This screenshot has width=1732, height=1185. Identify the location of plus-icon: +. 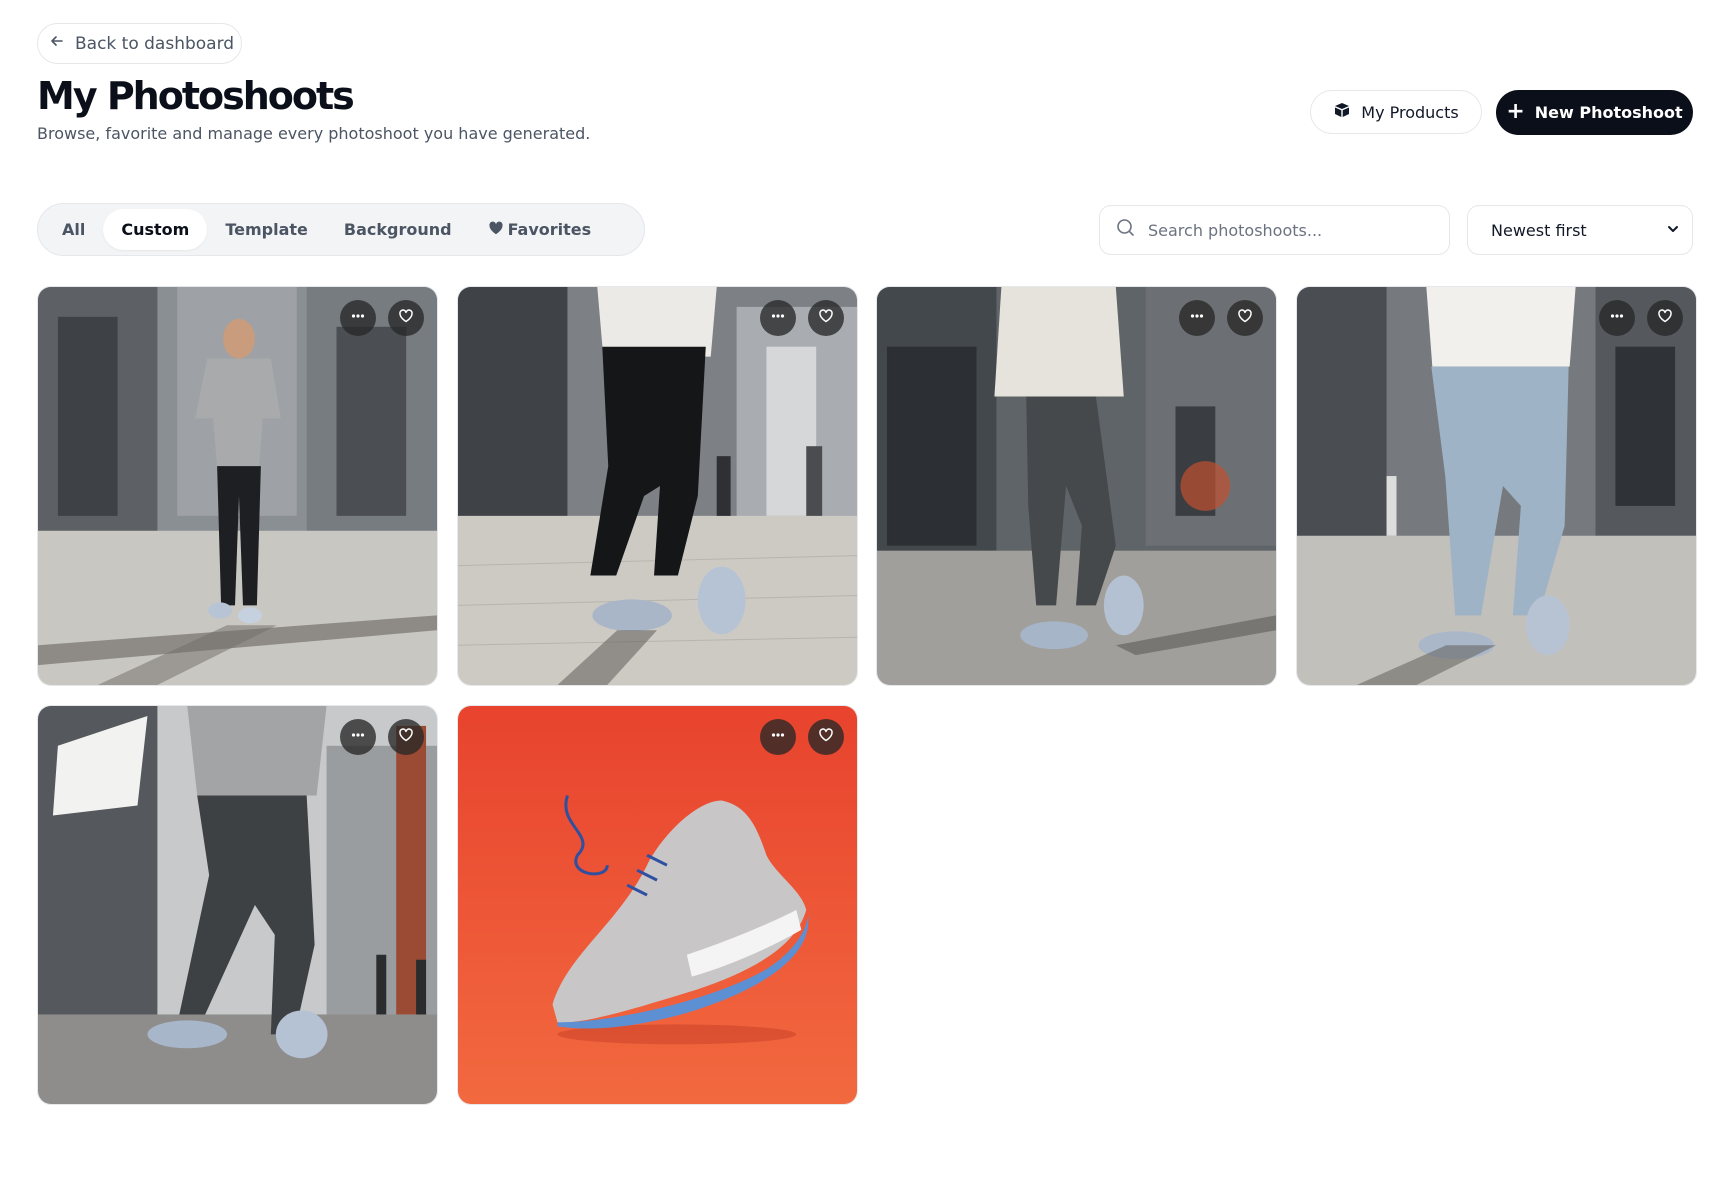
(1515, 111).